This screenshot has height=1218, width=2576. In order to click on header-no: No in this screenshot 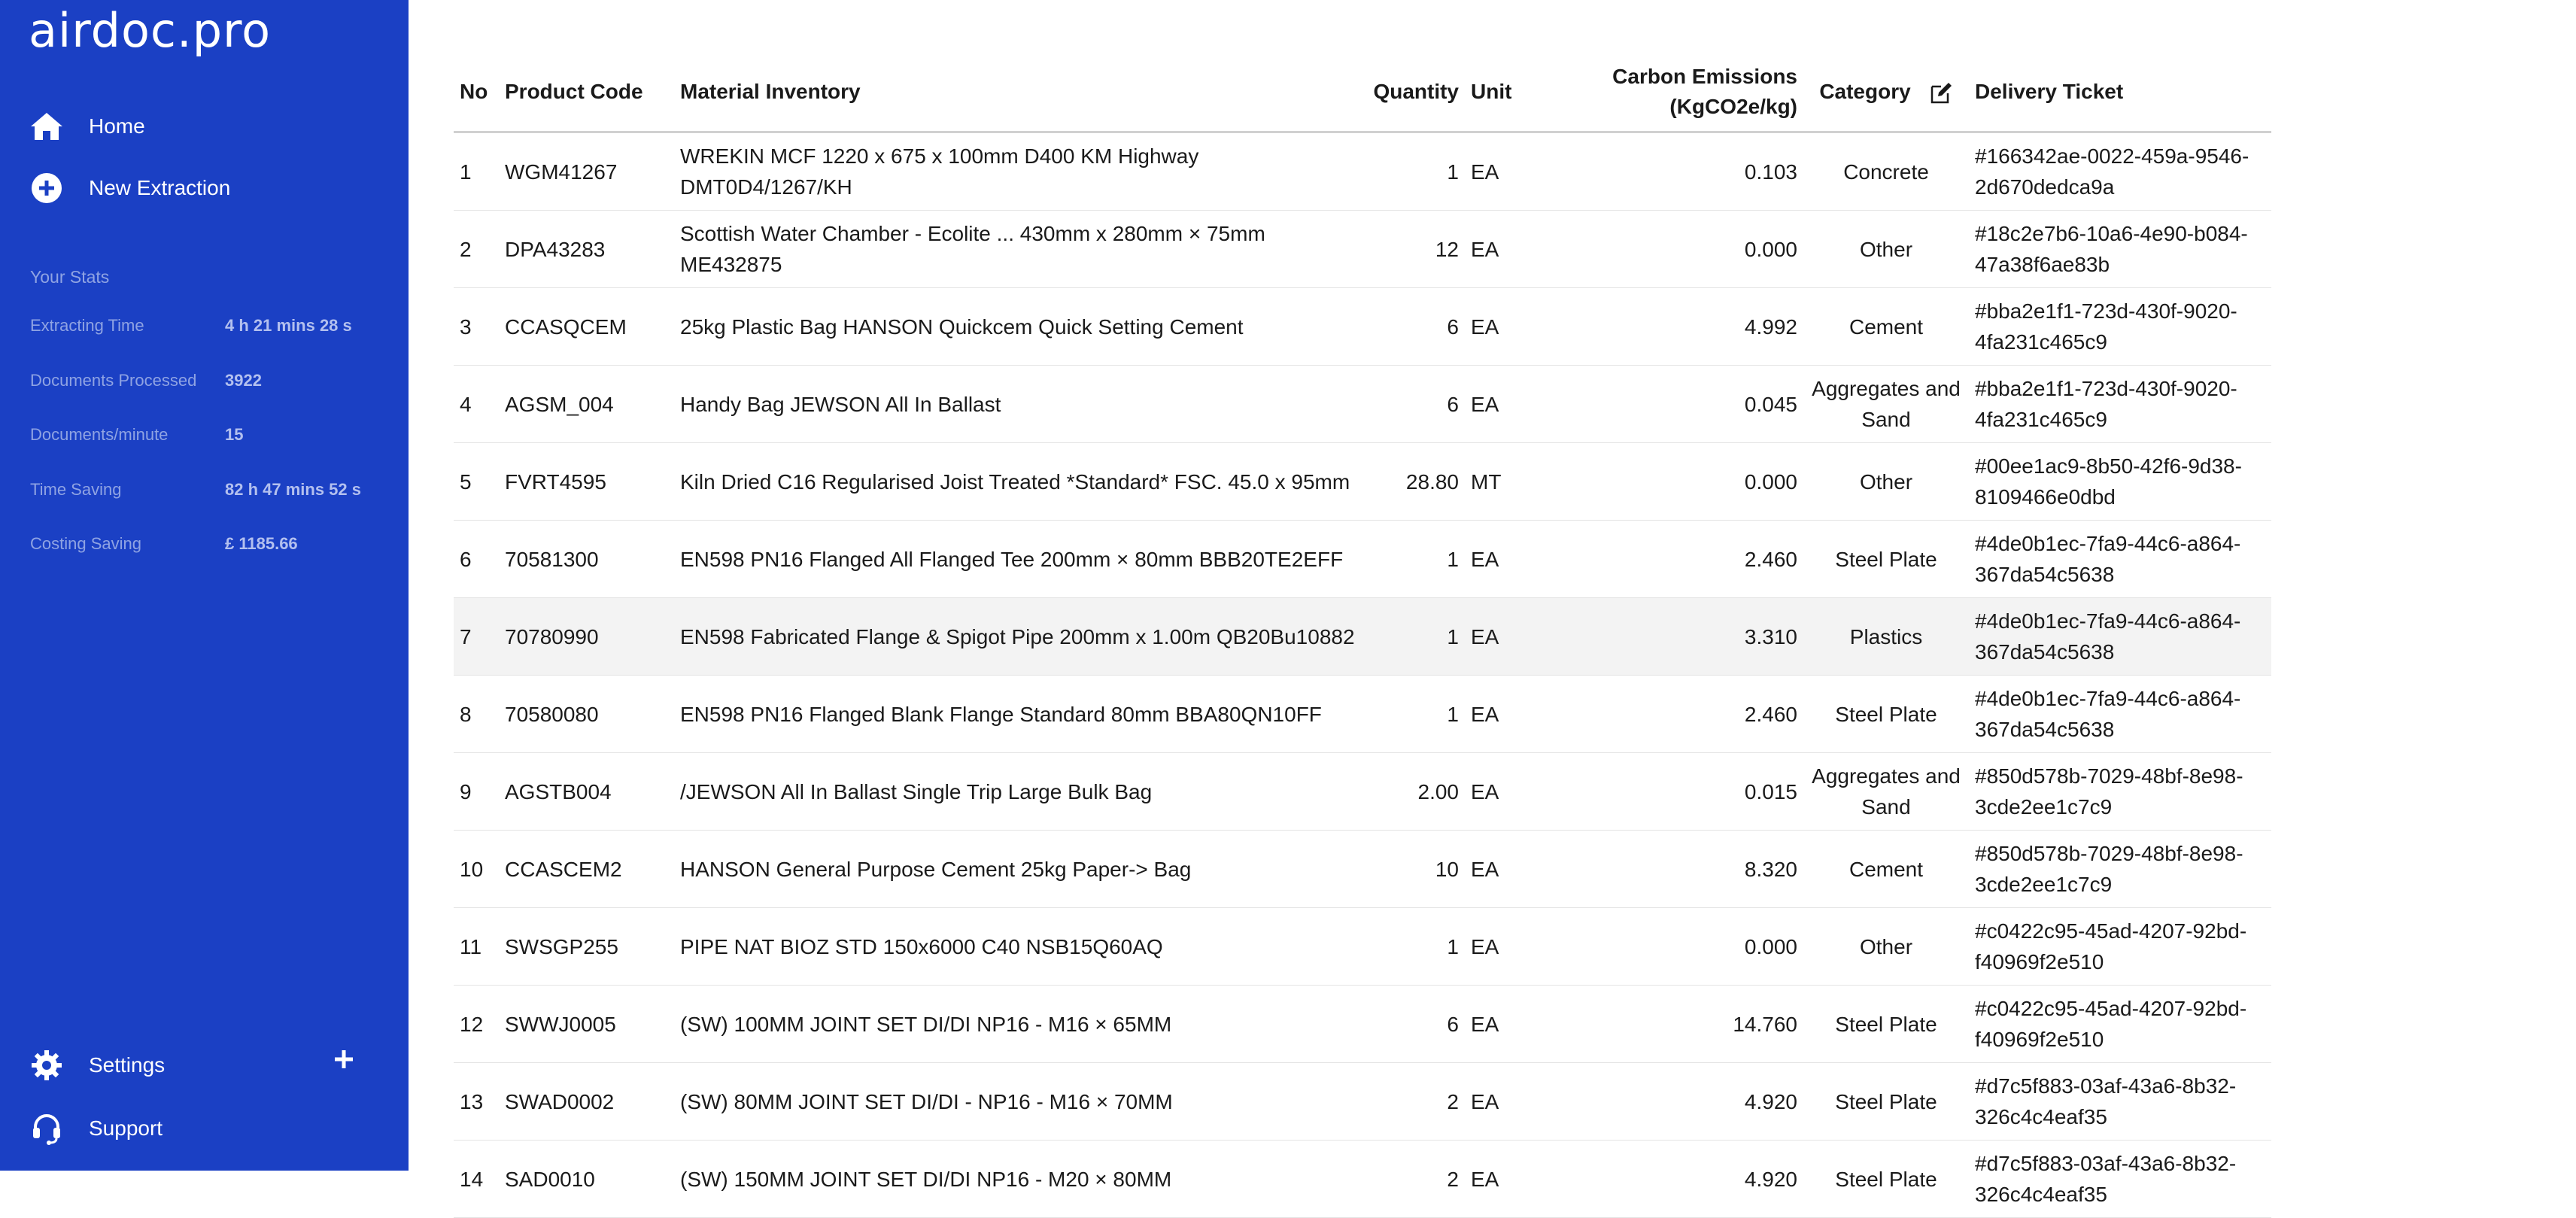, I will do `click(476, 93)`.